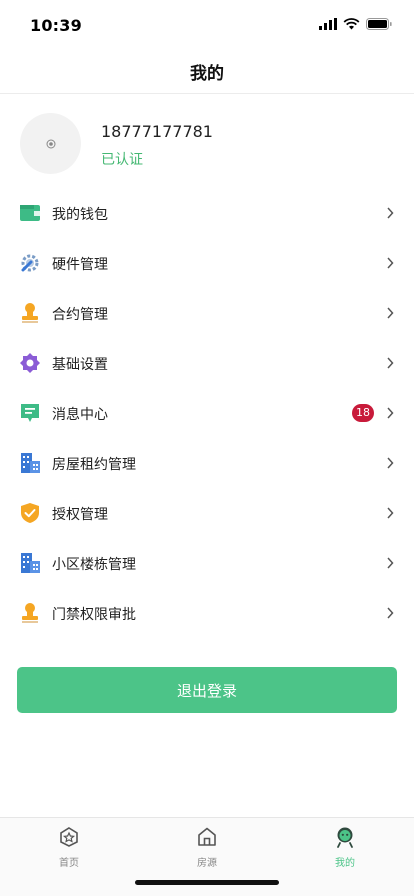  I want to click on unread-badge: 18, so click(363, 413).